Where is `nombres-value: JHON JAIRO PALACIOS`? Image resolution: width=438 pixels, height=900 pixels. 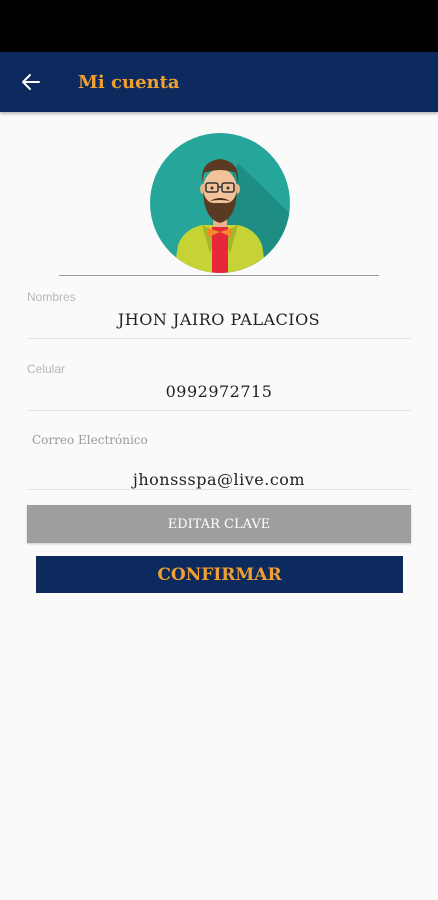 nombres-value: JHON JAIRO PALACIOS is located at coordinates (219, 319).